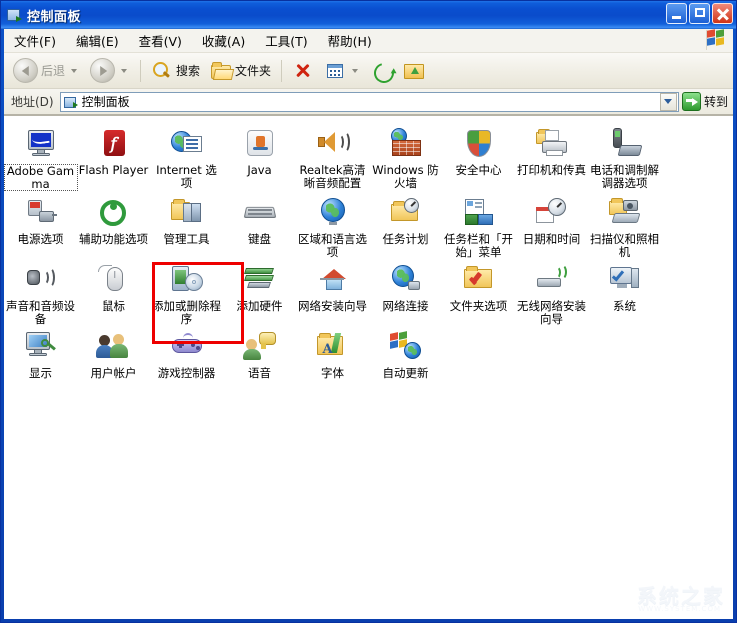  What do you see at coordinates (46, 71) in the screenshot?
I see `back-button: 后退` at bounding box center [46, 71].